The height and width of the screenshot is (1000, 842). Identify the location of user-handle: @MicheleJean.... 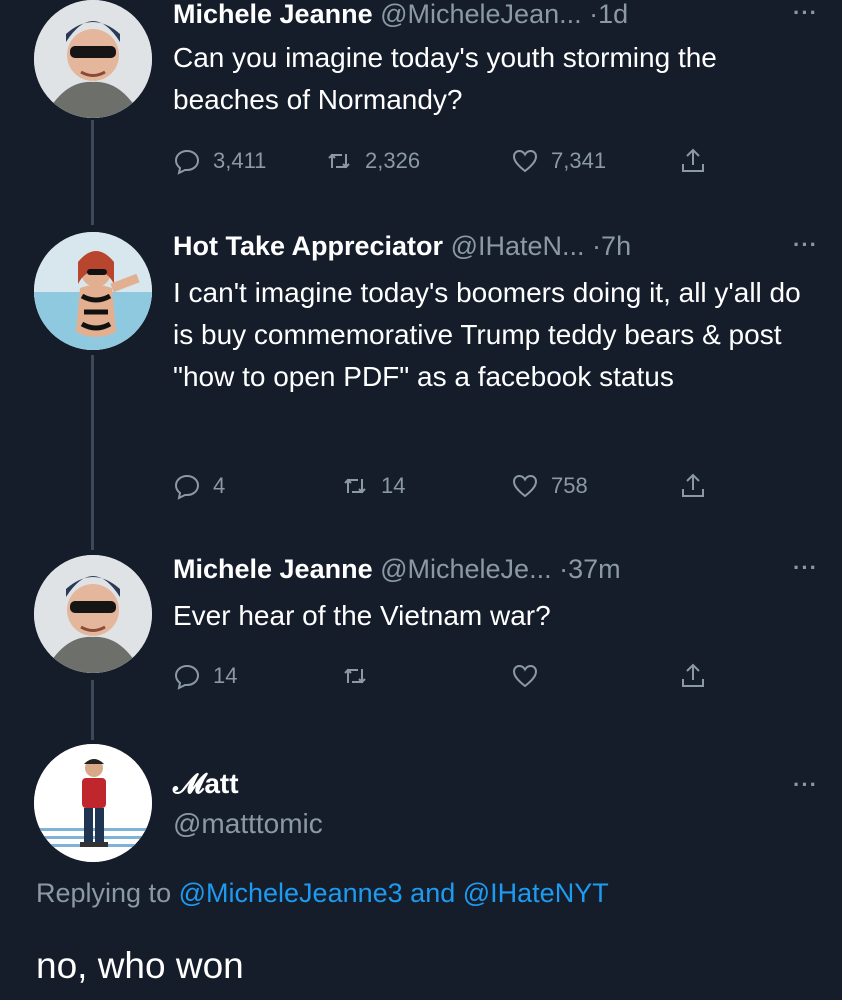
(481, 14).